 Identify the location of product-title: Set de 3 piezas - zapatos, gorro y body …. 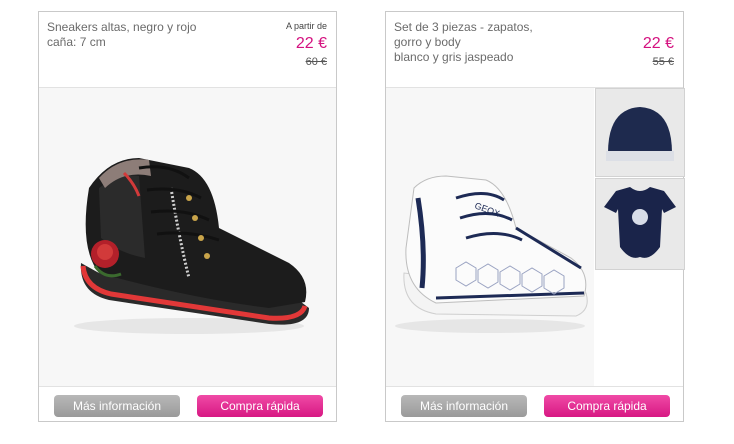
(489, 42).